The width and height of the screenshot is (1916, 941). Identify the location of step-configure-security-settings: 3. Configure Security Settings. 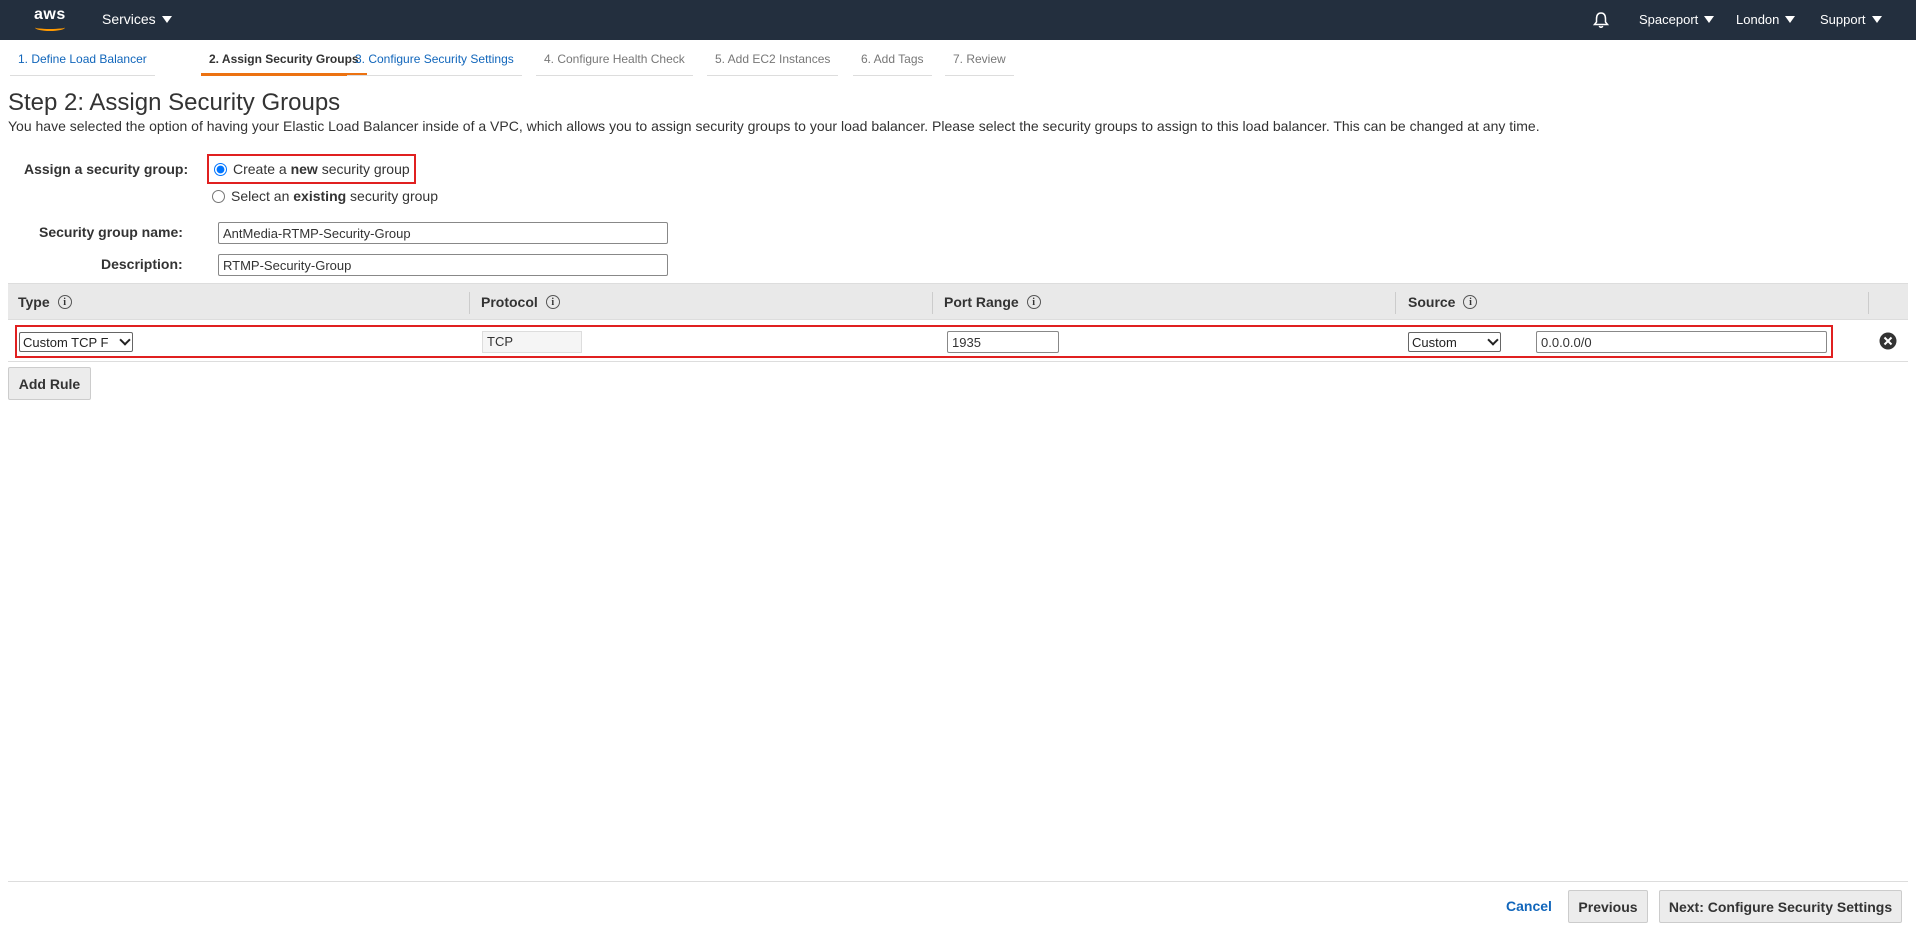
(434, 62).